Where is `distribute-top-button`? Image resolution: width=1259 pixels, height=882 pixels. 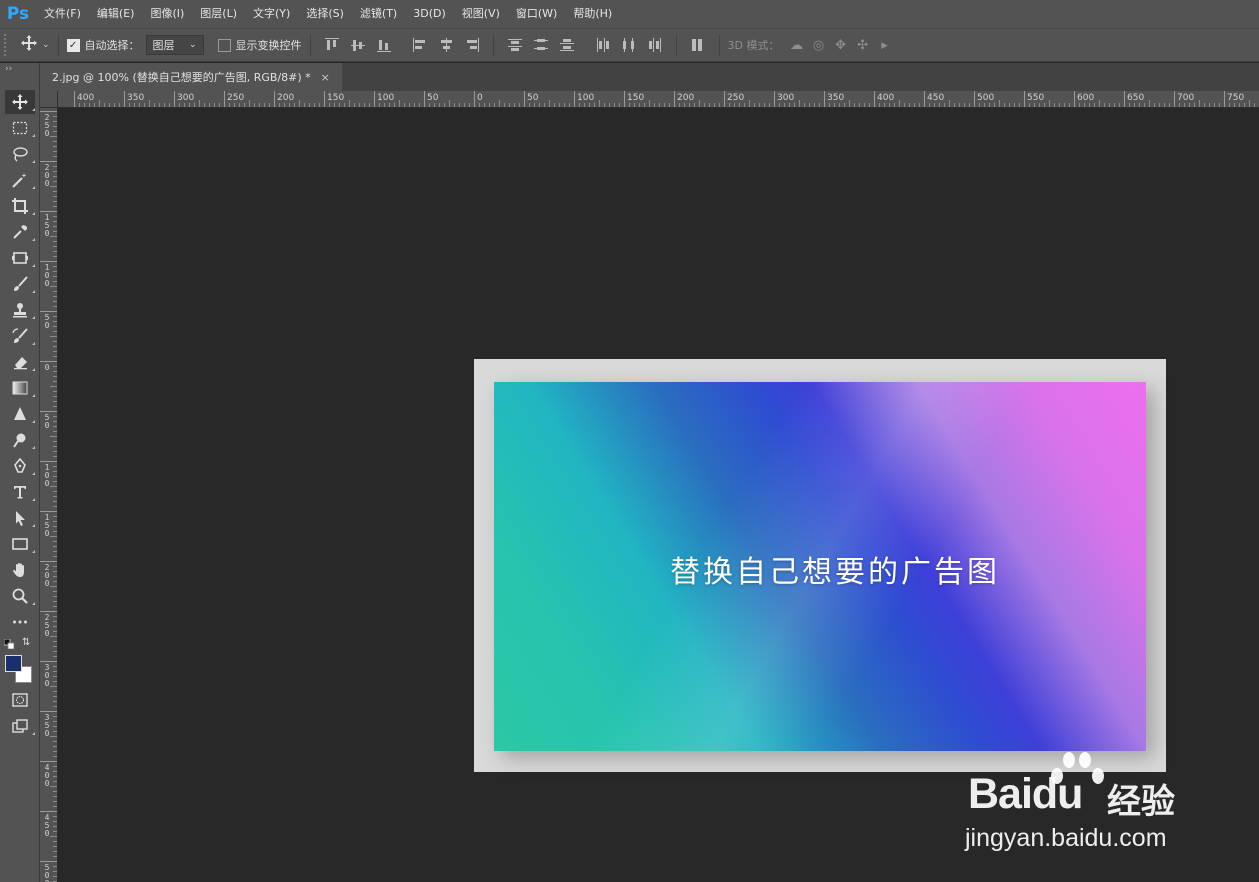
distribute-top-button is located at coordinates (515, 45).